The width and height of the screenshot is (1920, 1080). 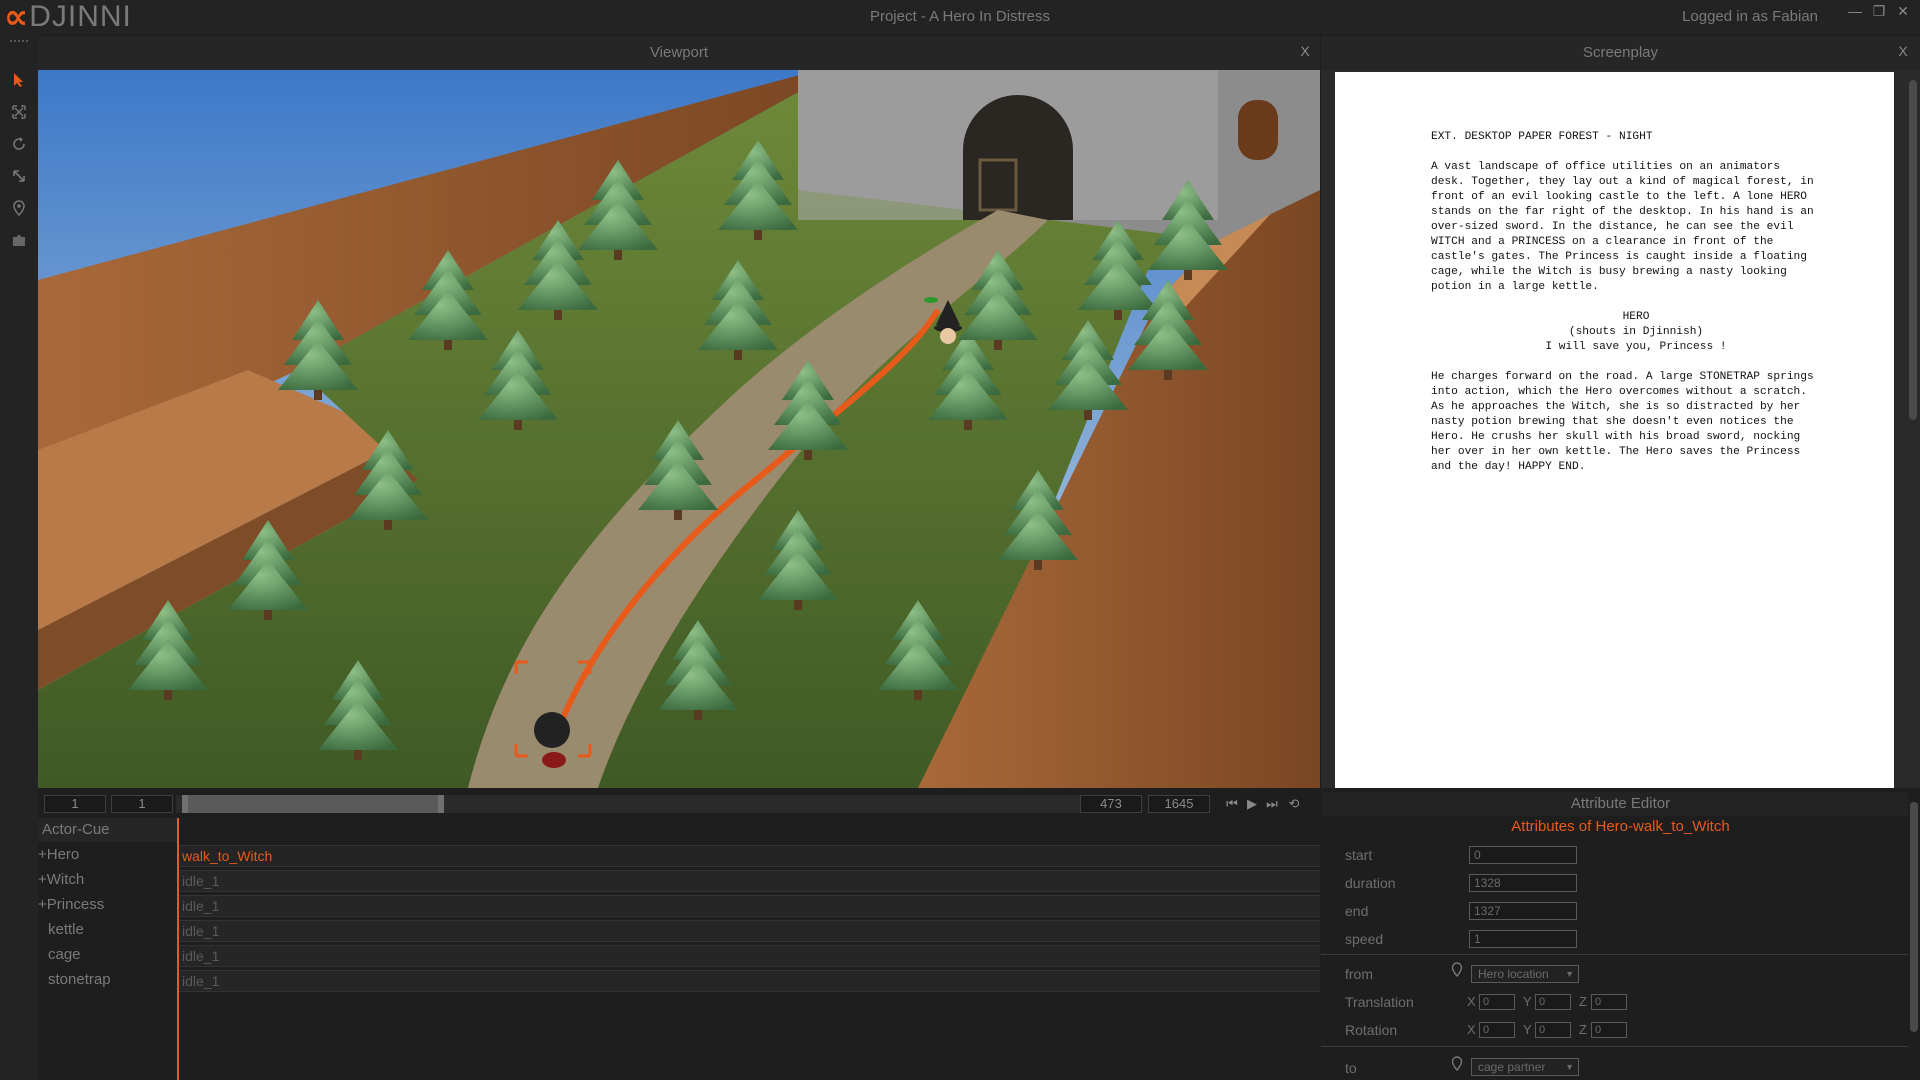 What do you see at coordinates (1497, 1002) in the screenshot?
I see `translation-x-field: 0` at bounding box center [1497, 1002].